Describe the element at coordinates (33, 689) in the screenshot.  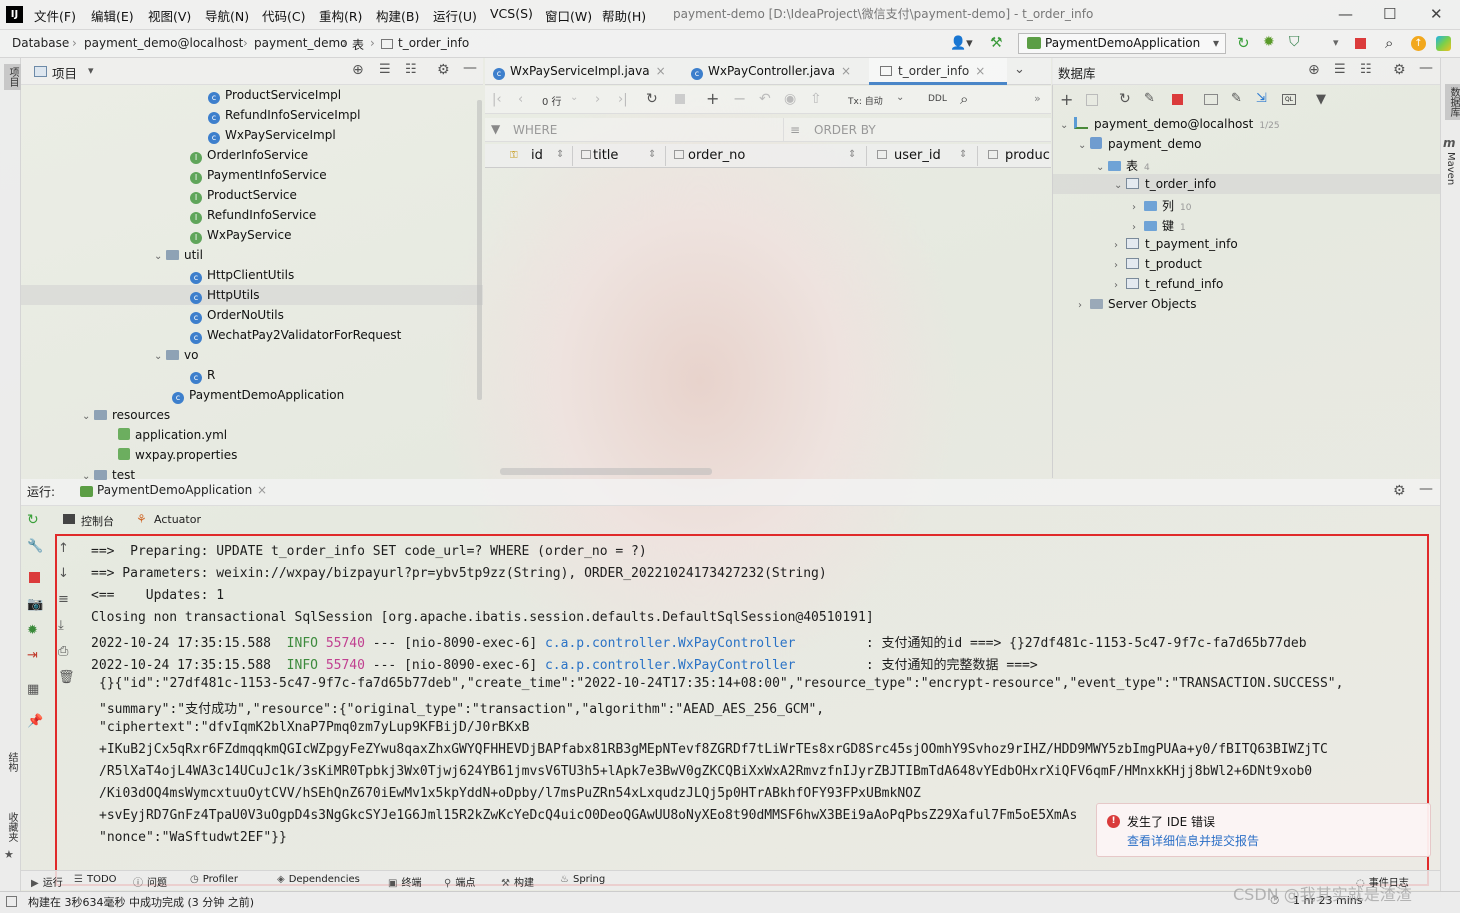
I see `layout-icon: ▦` at that location.